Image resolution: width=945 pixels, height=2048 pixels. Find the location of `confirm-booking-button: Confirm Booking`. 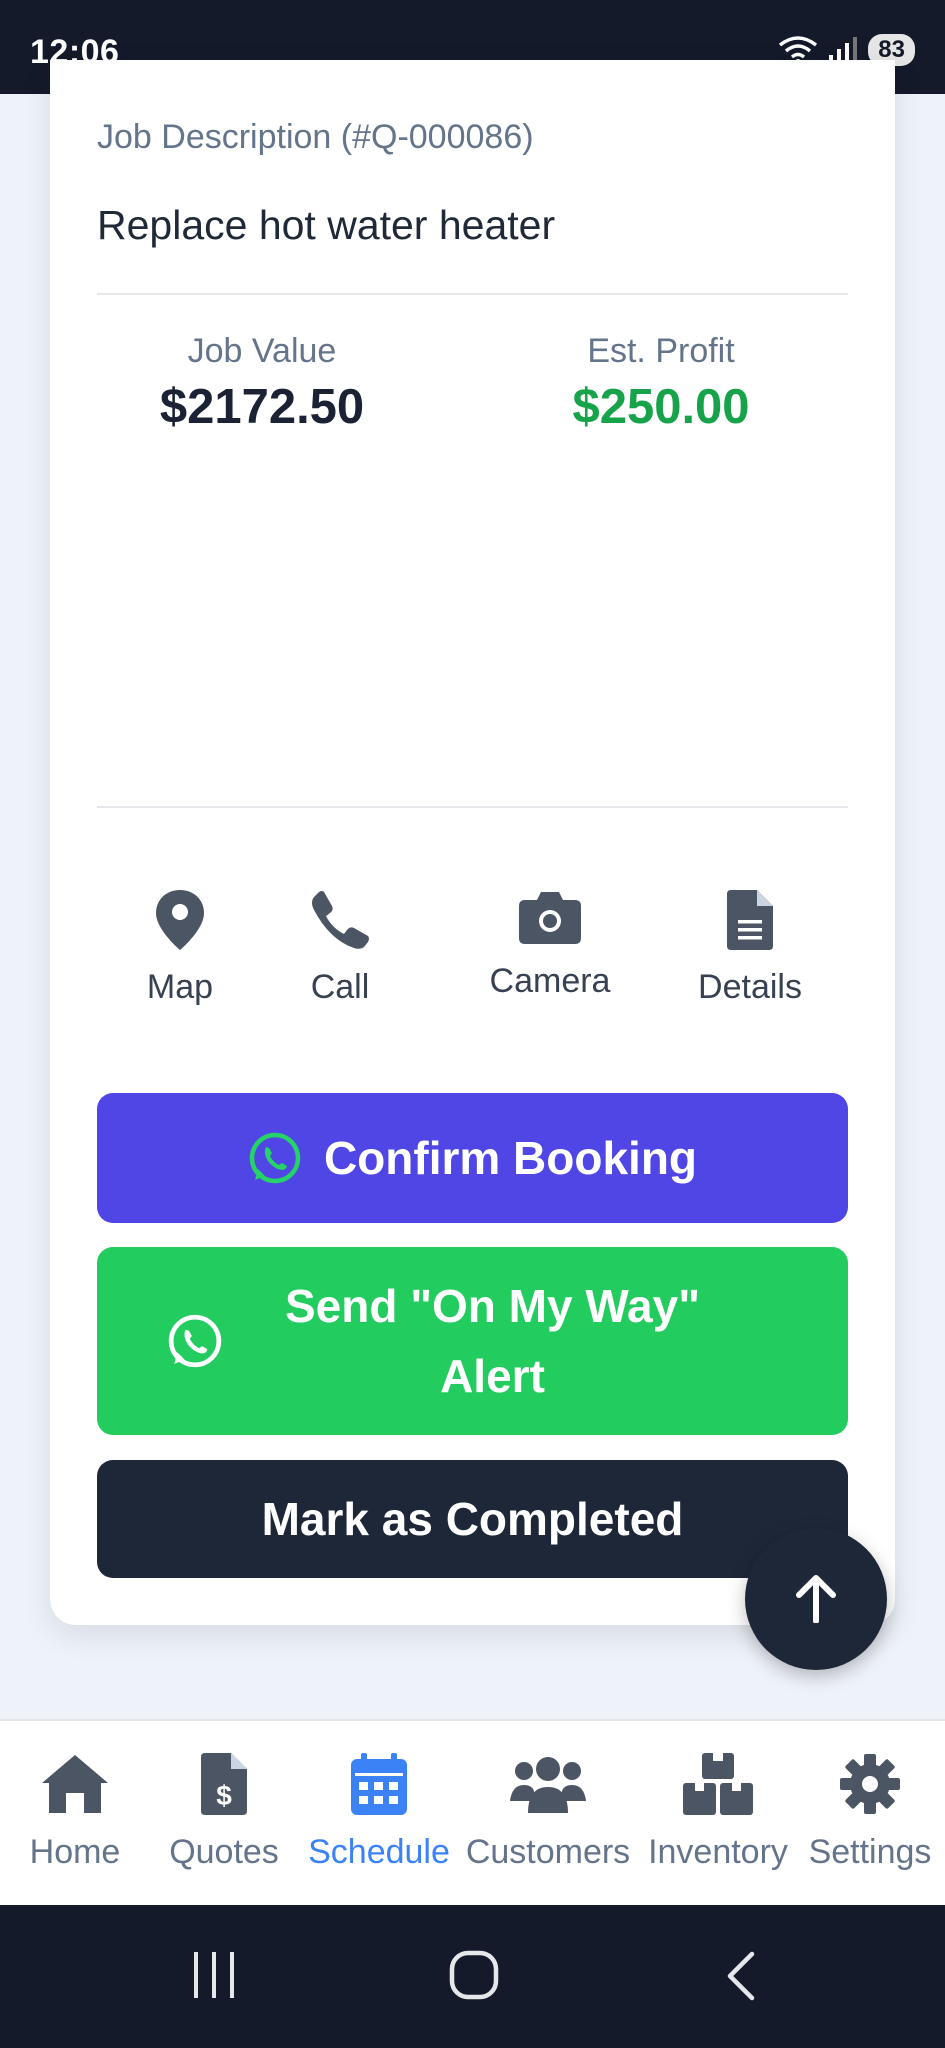

confirm-booking-button: Confirm Booking is located at coordinates (472, 1158).